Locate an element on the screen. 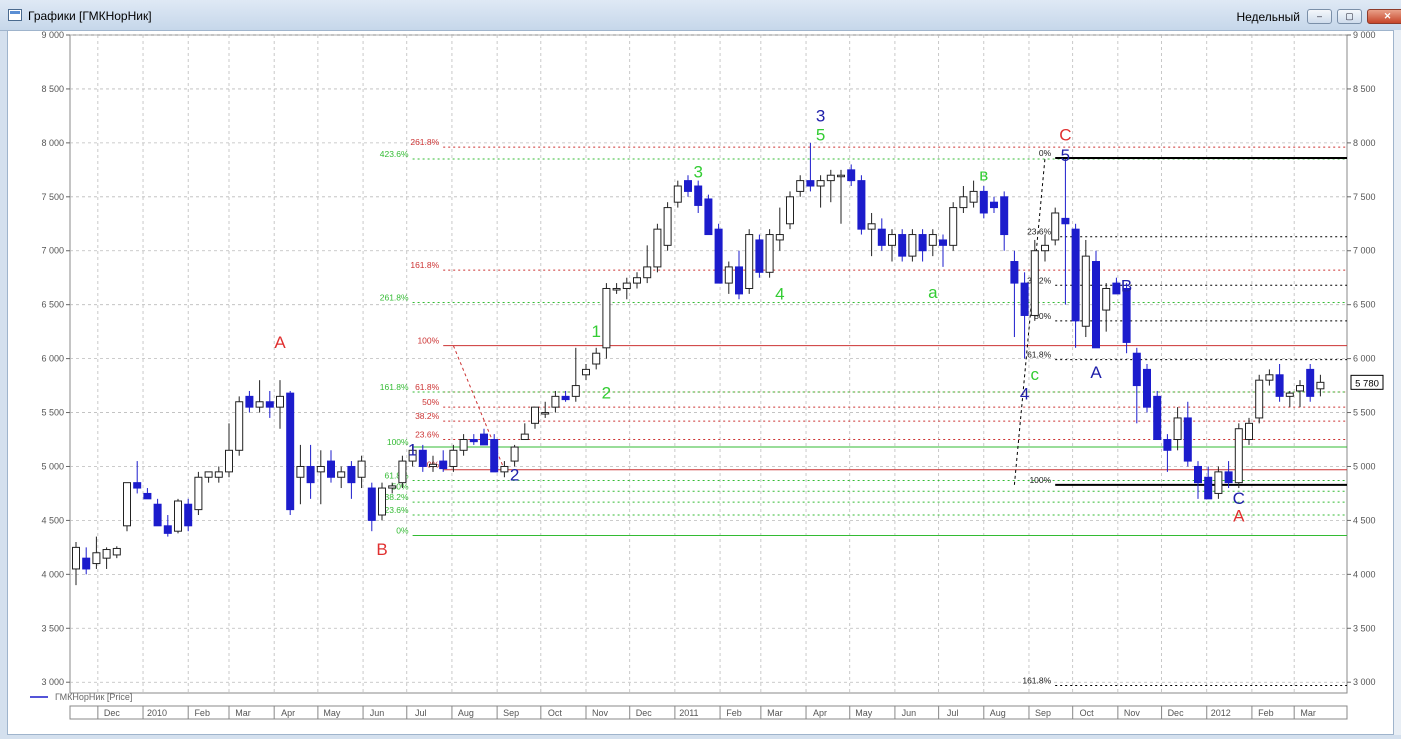 The height and width of the screenshot is (739, 1401). y-tick-label-right: 8 500 is located at coordinates (1364, 89).